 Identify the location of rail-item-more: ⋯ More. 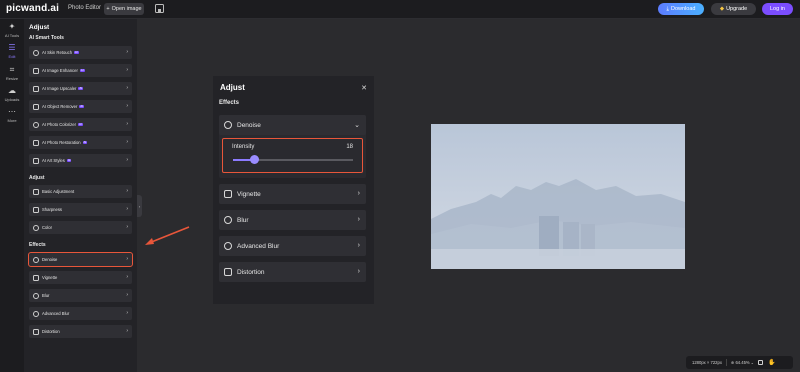
(12, 118).